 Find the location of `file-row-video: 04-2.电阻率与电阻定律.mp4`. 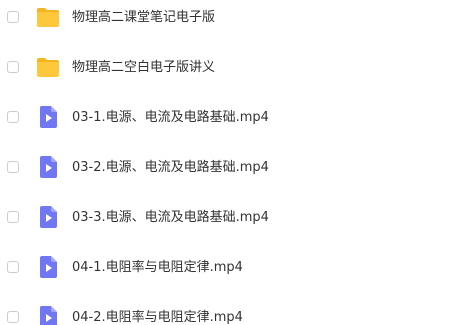

file-row-video: 04-2.电阻率与电阻定律.mp4 is located at coordinates (235, 312).